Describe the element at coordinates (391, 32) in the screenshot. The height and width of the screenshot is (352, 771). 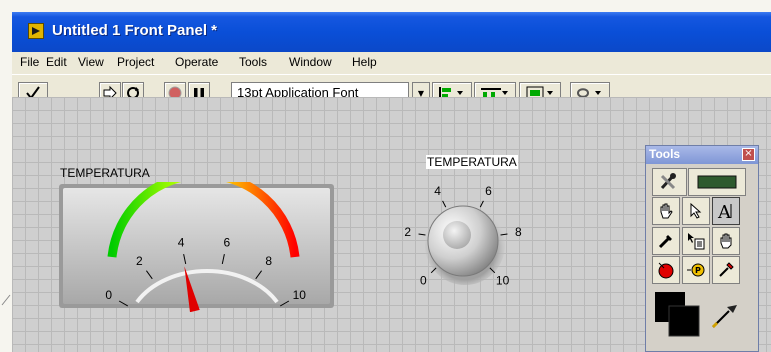
I see `title-bar: Untitled 1 Front Panel *` at that location.